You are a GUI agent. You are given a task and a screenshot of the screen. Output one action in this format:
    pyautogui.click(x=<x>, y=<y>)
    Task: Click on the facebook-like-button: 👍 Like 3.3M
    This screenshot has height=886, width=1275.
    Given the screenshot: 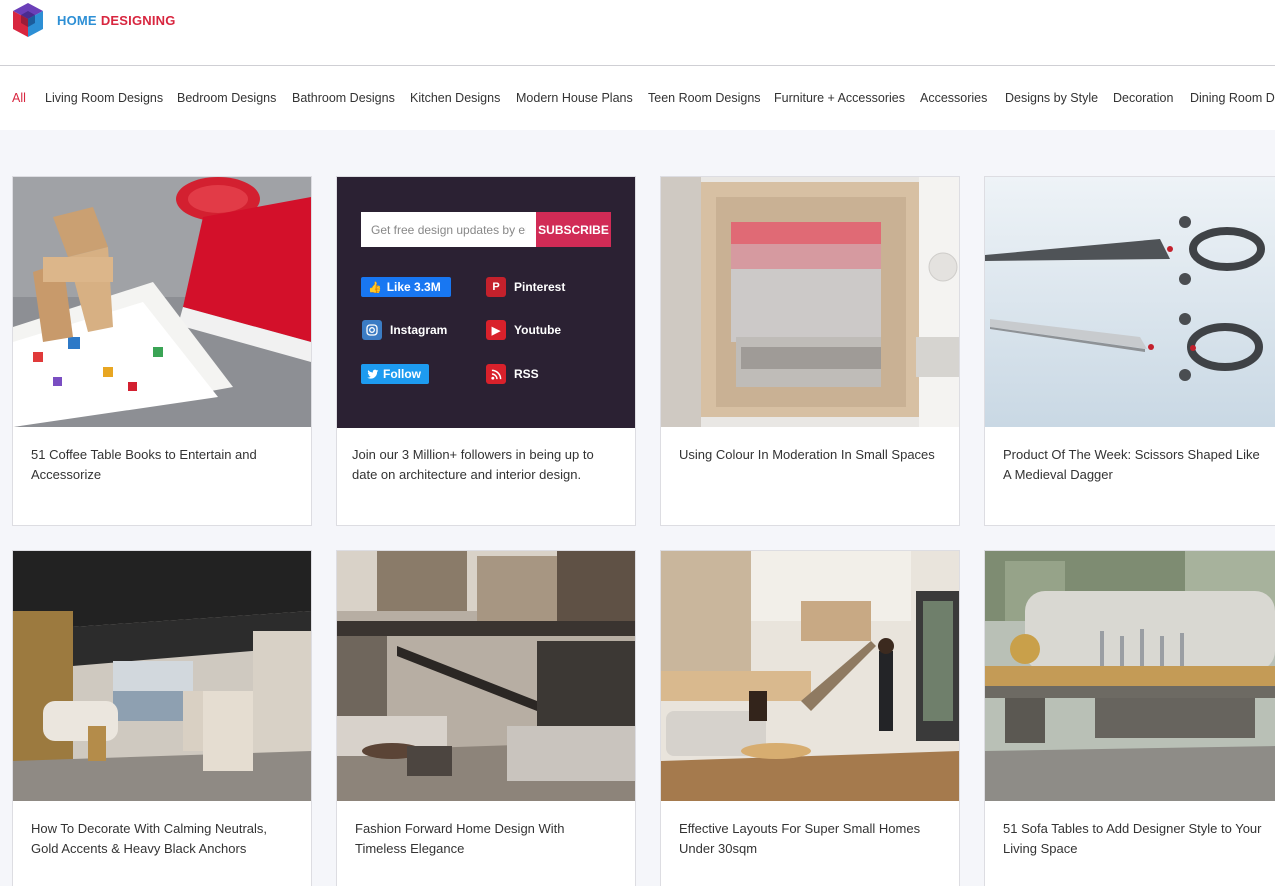 What is the action you would take?
    pyautogui.click(x=406, y=287)
    